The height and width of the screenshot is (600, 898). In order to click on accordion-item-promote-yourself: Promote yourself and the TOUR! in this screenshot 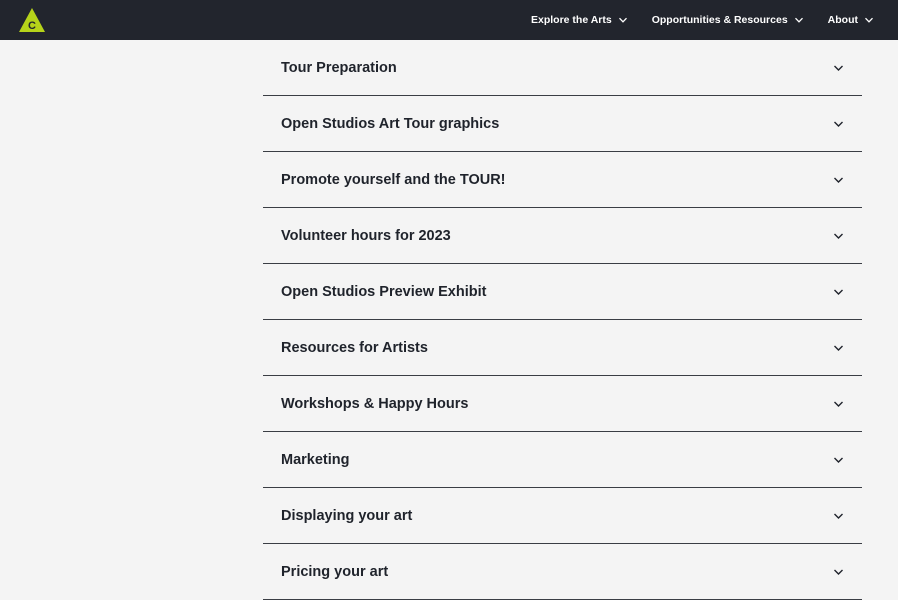, I will do `click(562, 180)`.